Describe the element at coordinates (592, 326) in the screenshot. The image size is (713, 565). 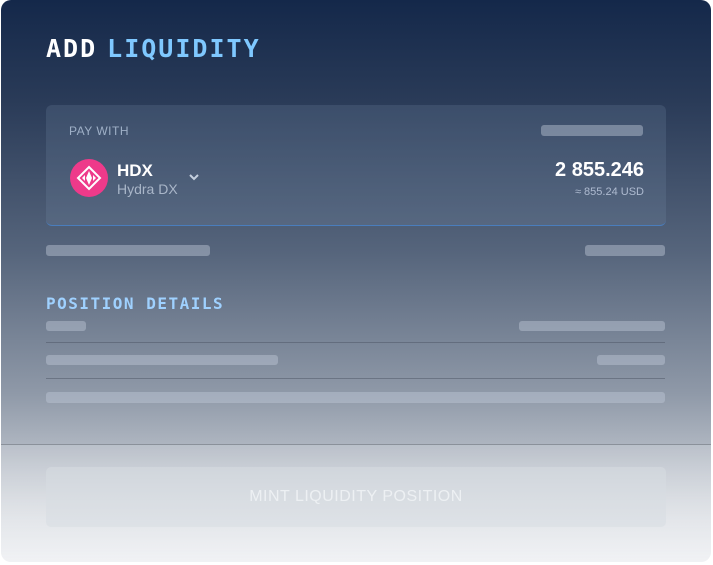
I see `detail-row-1-value` at that location.